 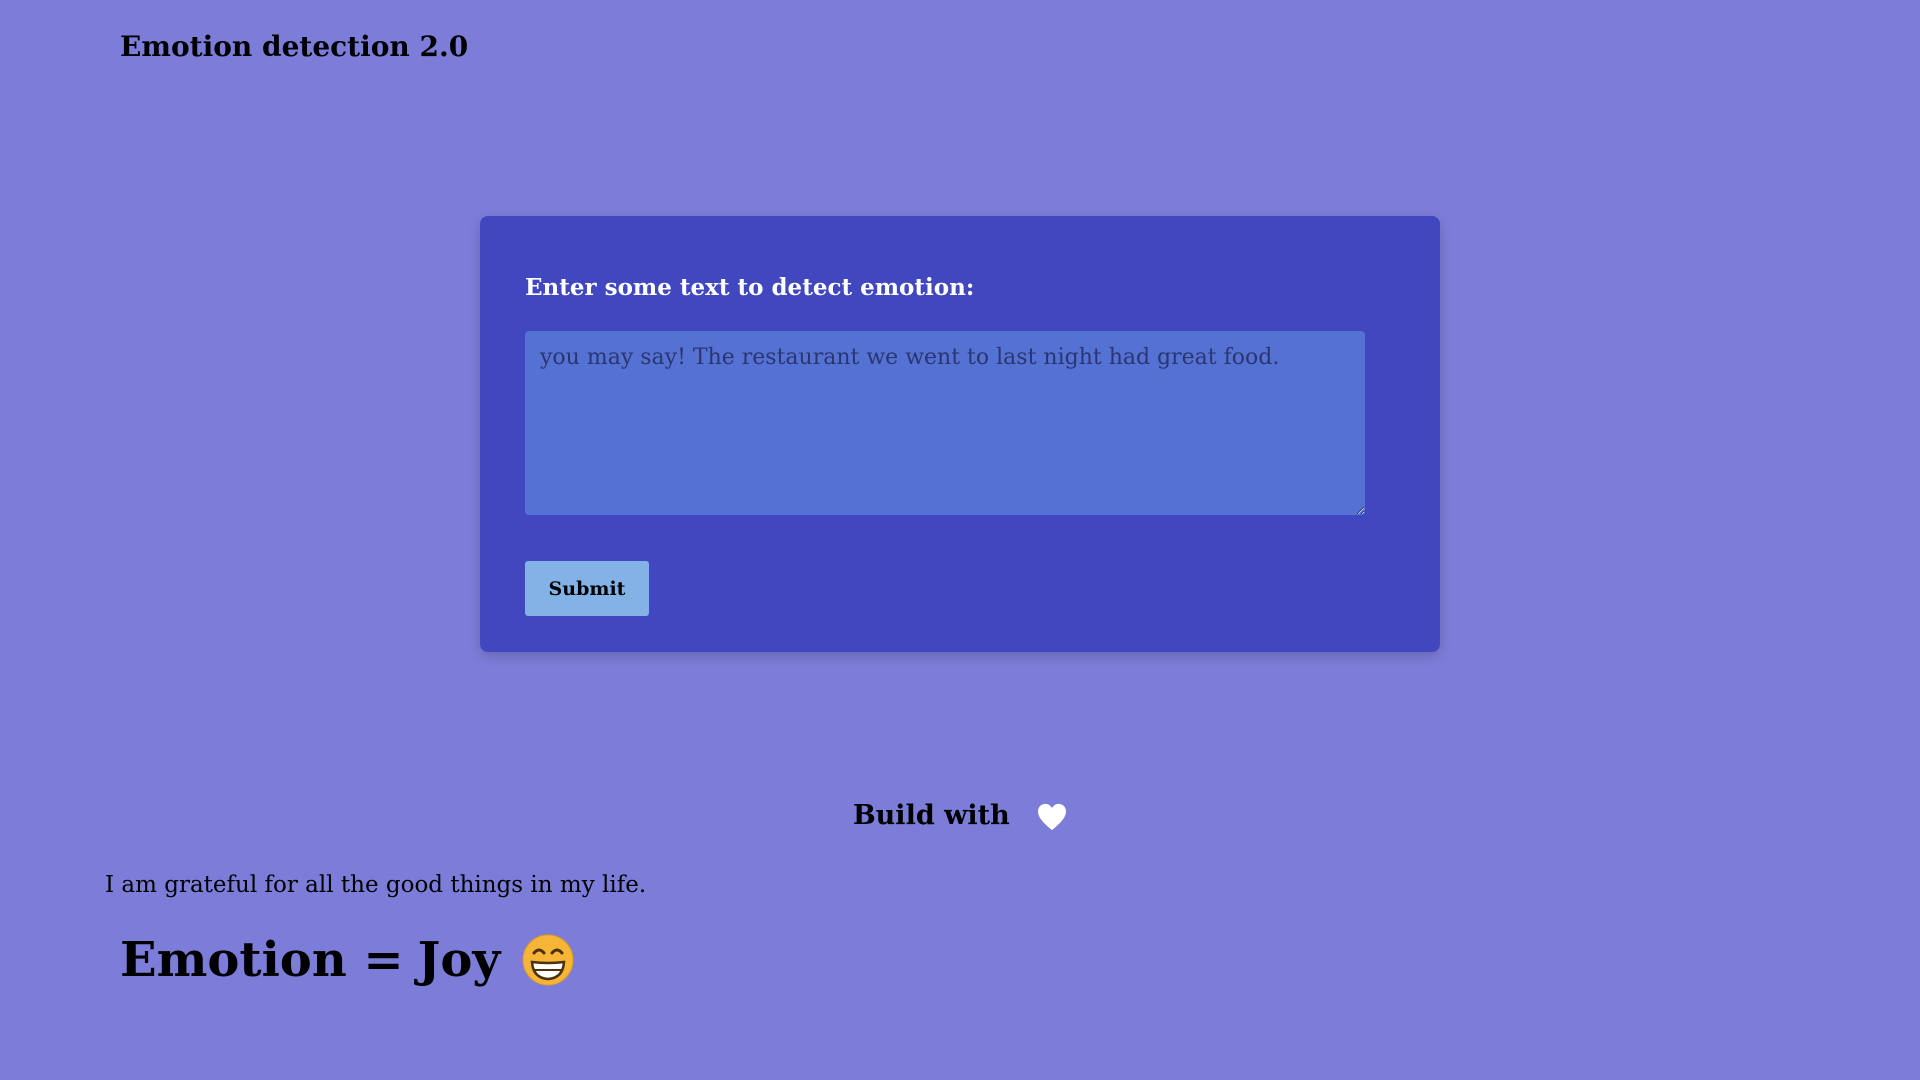 I want to click on emotion-prefix: Emotion =, so click(x=262, y=960).